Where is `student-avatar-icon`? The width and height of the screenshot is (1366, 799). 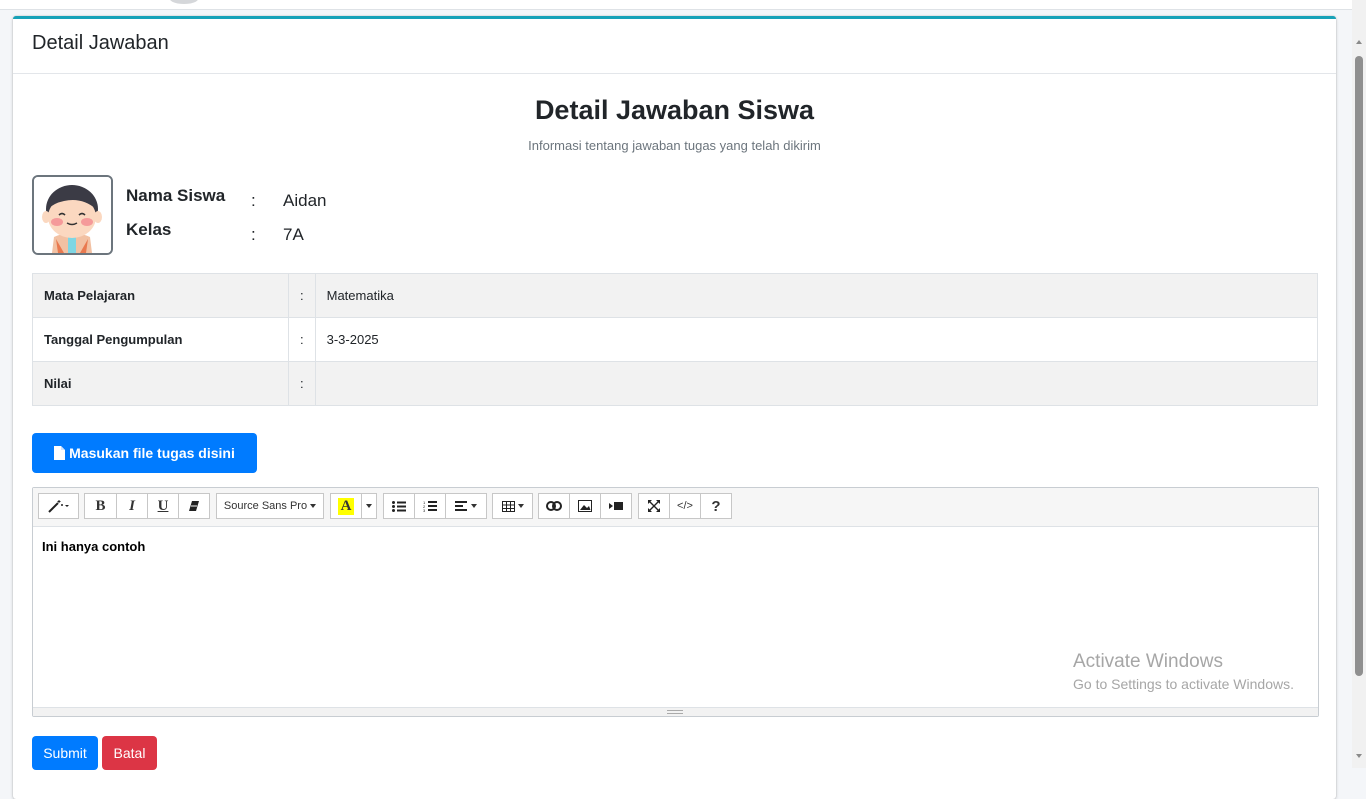 student-avatar-icon is located at coordinates (72, 215).